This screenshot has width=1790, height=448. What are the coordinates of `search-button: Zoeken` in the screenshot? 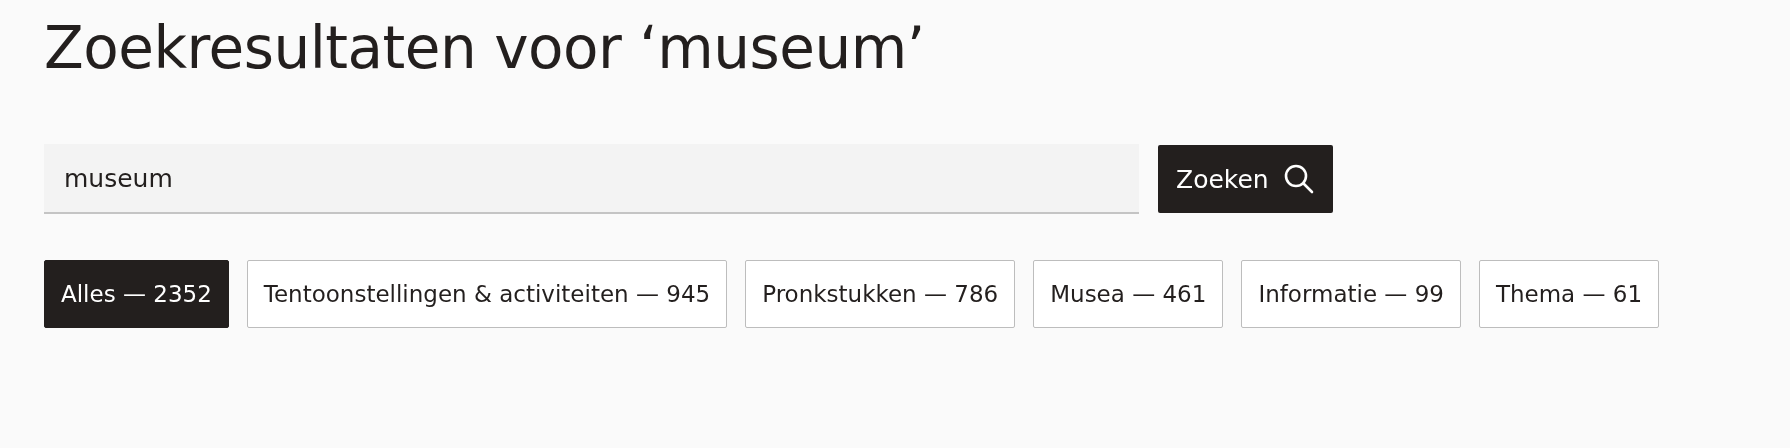 It's located at (1245, 179).